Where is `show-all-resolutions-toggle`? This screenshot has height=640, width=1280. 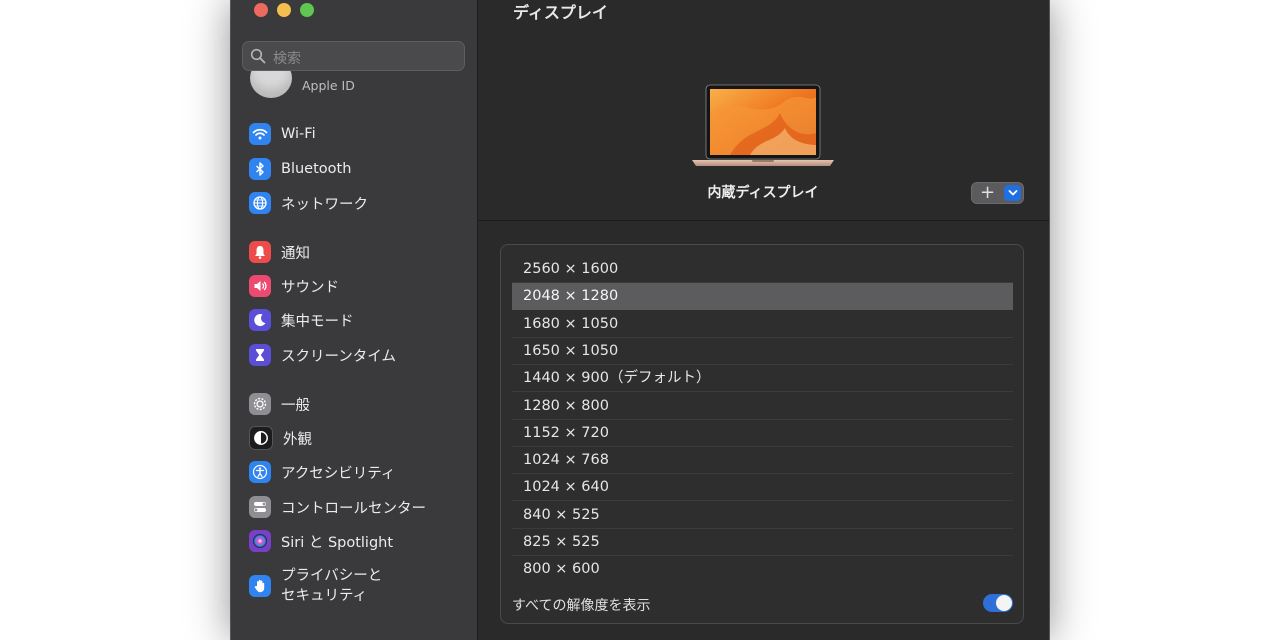 show-all-resolutions-toggle is located at coordinates (998, 603).